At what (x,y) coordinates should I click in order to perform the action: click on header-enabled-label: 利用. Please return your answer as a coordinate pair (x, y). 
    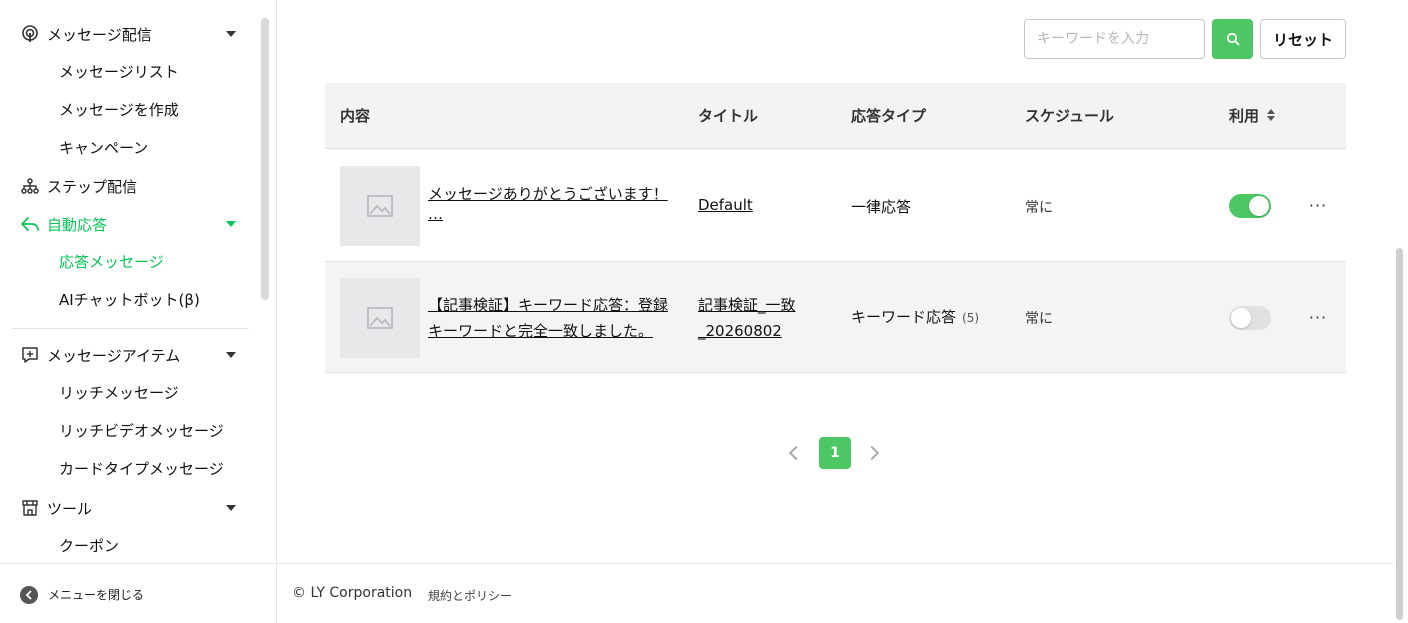
    Looking at the image, I should click on (1244, 116).